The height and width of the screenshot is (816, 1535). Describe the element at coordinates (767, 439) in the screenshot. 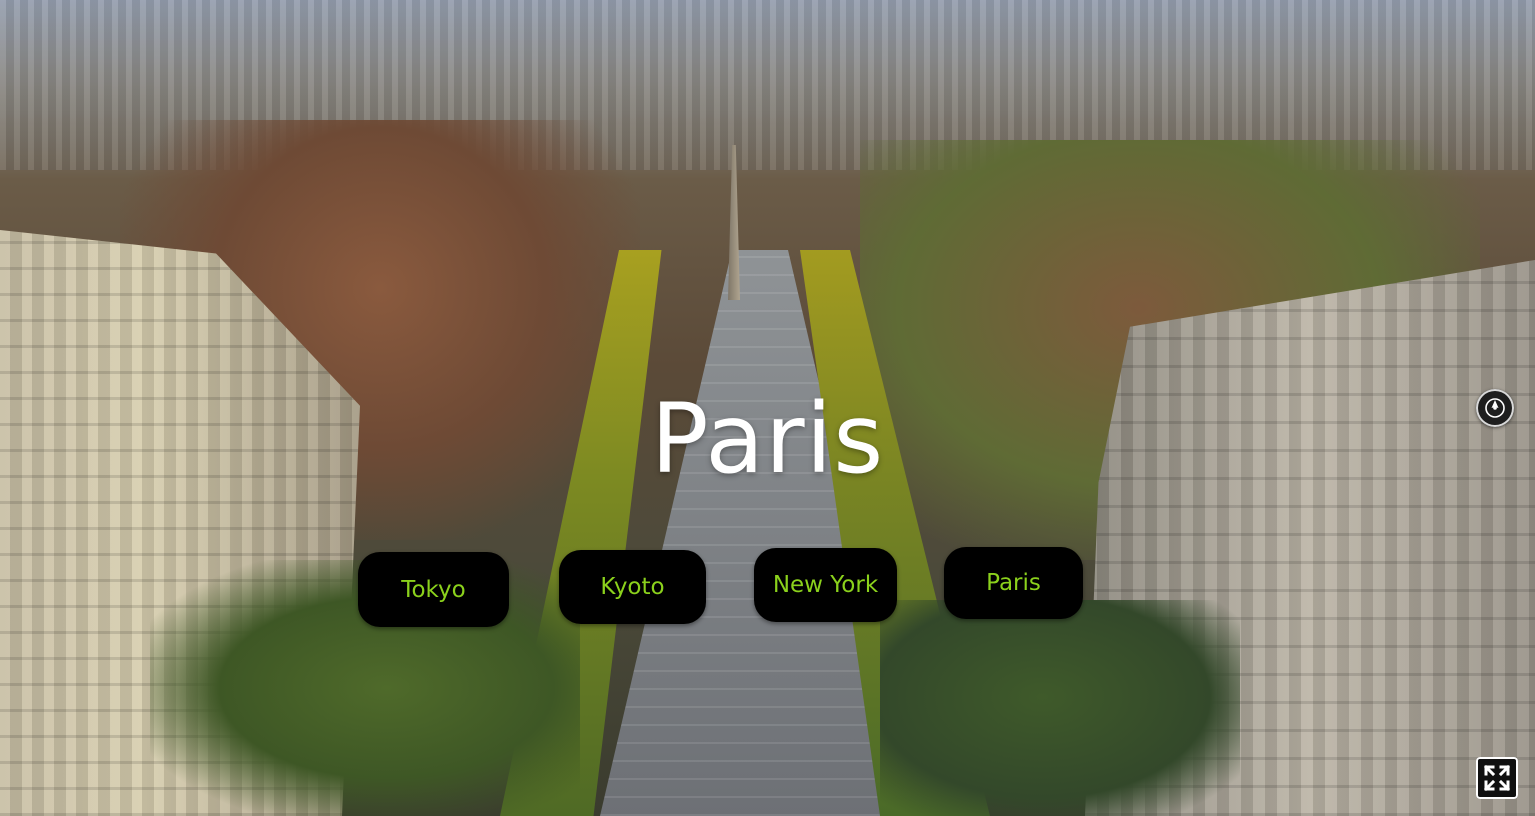

I see `city-title: Paris` at that location.